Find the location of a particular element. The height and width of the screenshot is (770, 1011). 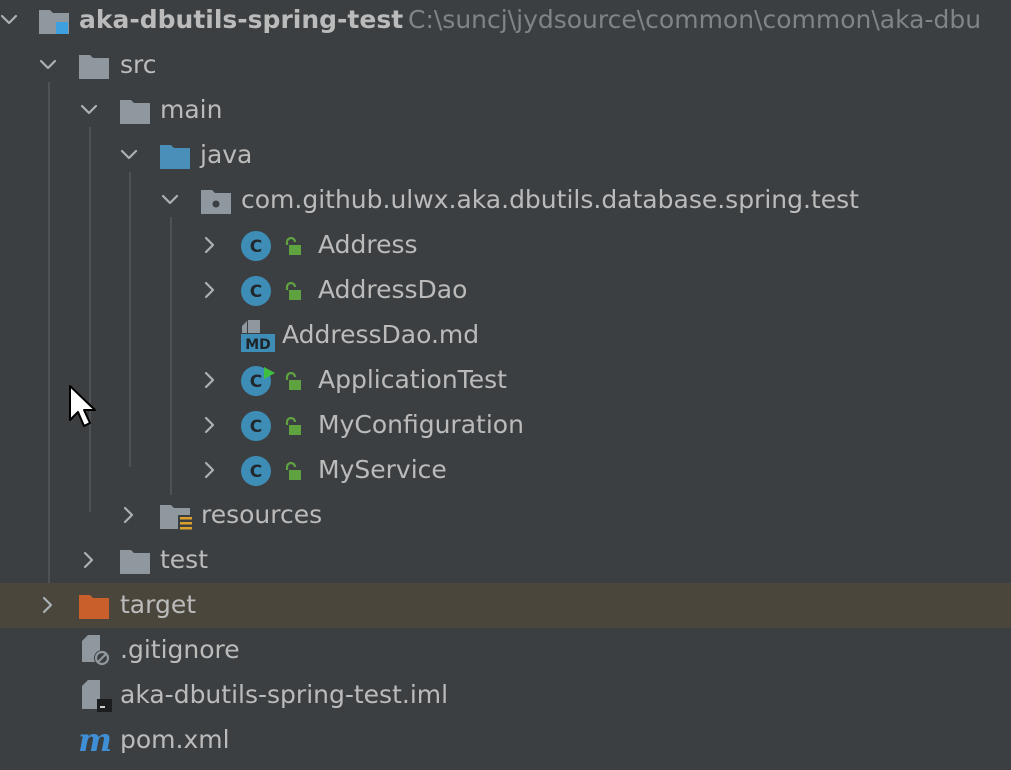

tree-label-resources: resources is located at coordinates (262, 514).